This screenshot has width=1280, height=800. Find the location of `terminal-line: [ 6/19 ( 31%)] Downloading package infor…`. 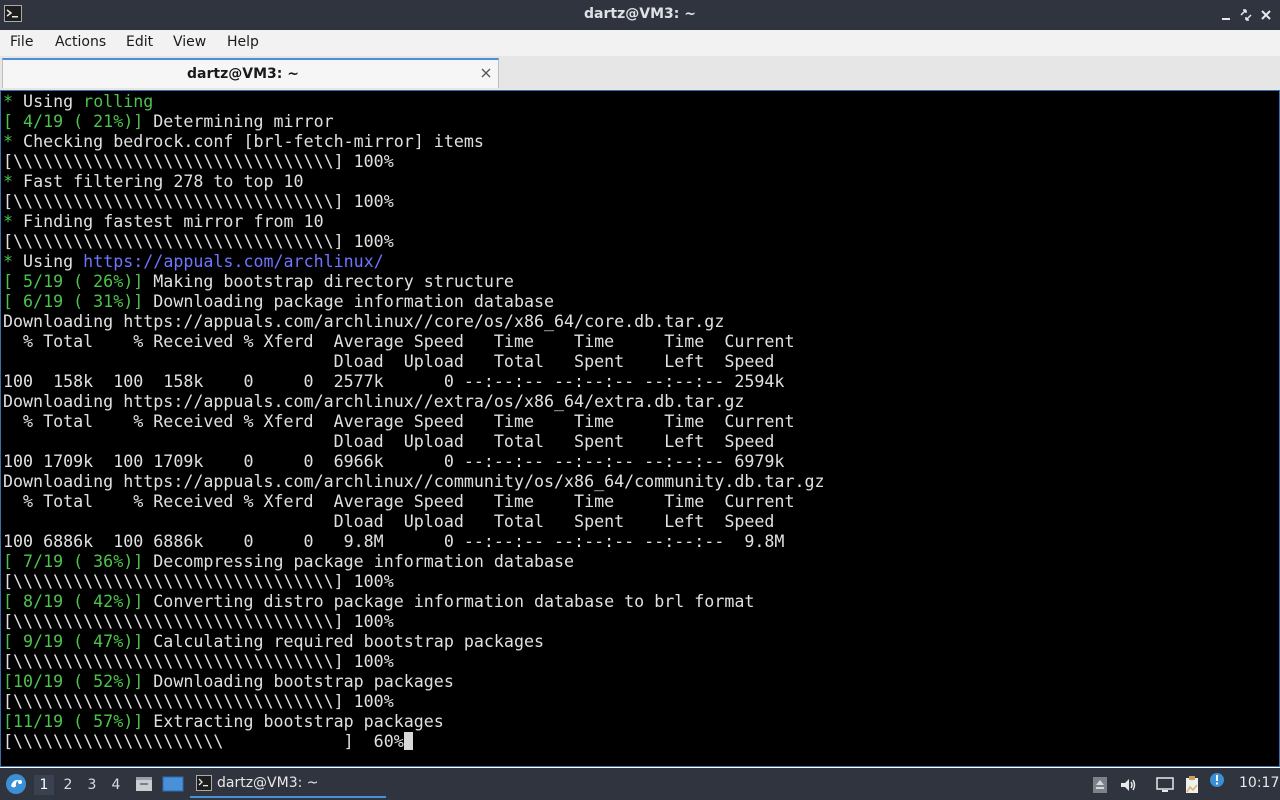

terminal-line: [ 6/19 ( 31%)] Downloading package infor… is located at coordinates (414, 302).